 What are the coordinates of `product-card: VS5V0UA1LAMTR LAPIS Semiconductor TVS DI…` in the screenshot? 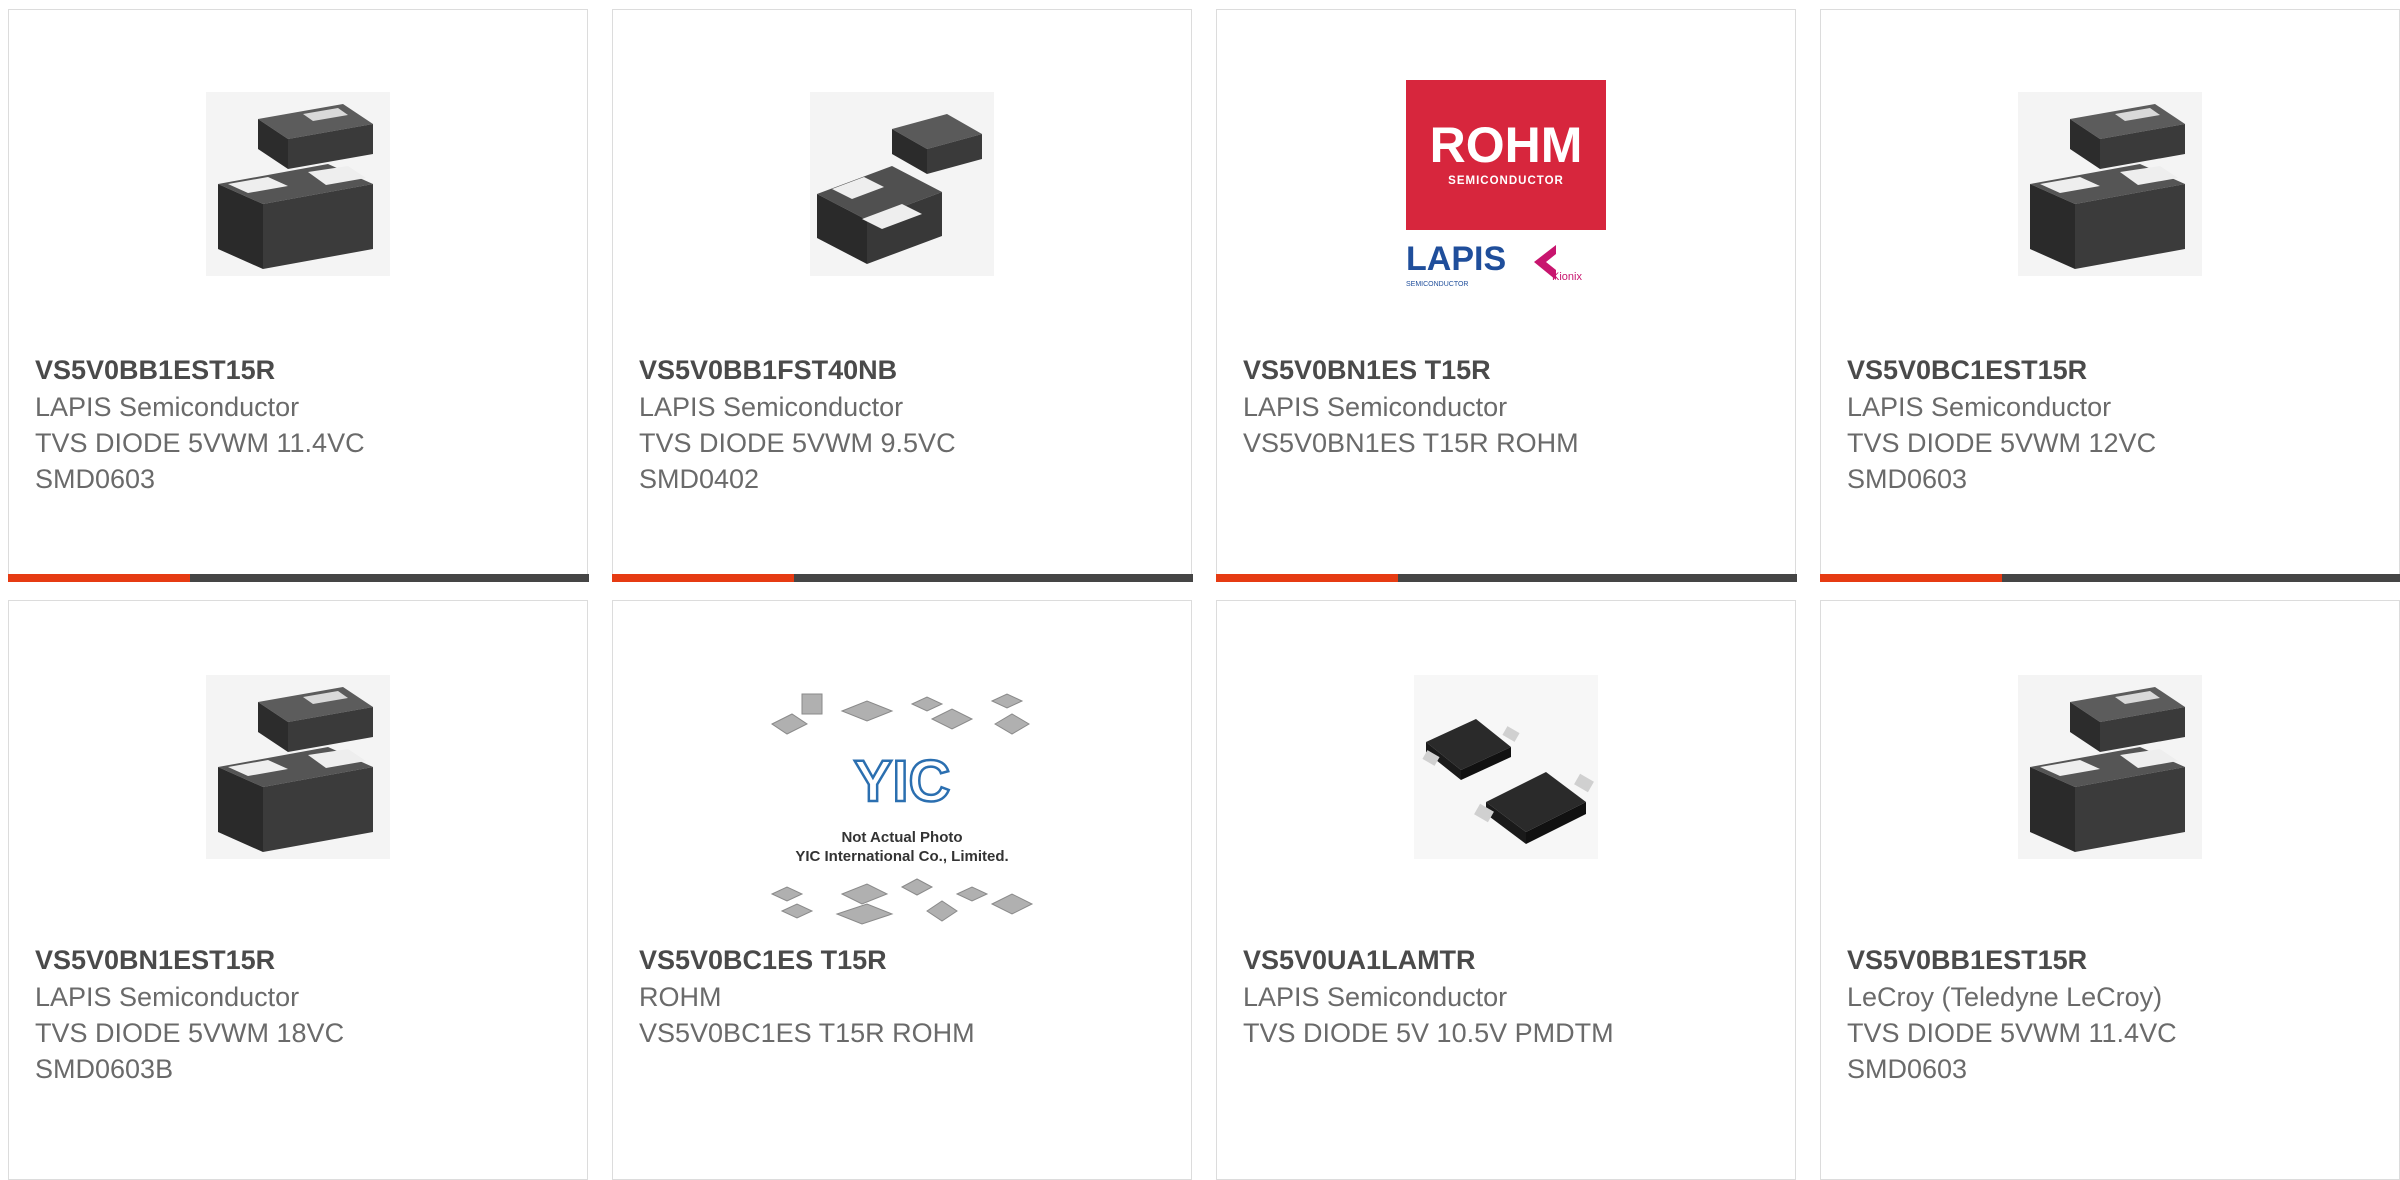 It's located at (1506, 890).